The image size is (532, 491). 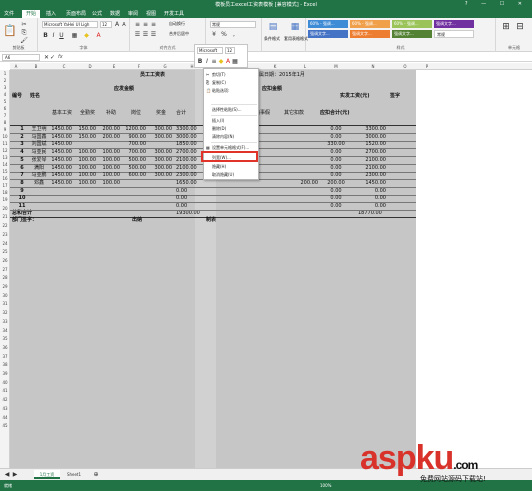 I want to click on menu-item-delete: 删除(D), so click(x=231, y=129).